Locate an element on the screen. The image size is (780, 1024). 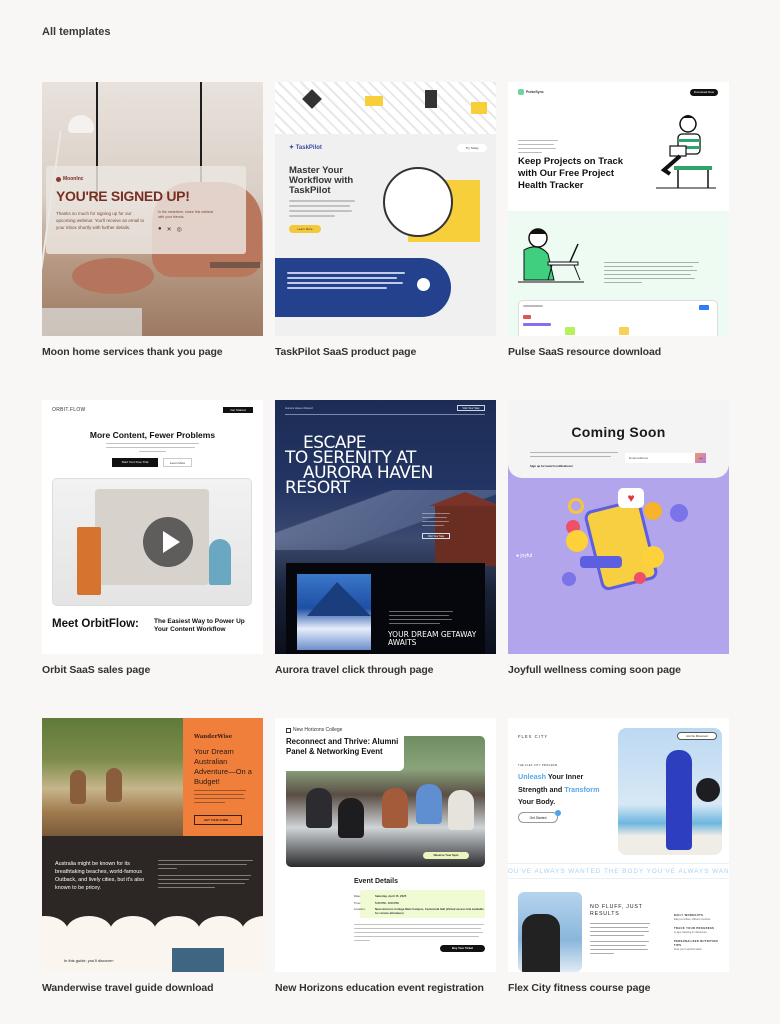
athlete is located at coordinates (679, 800).